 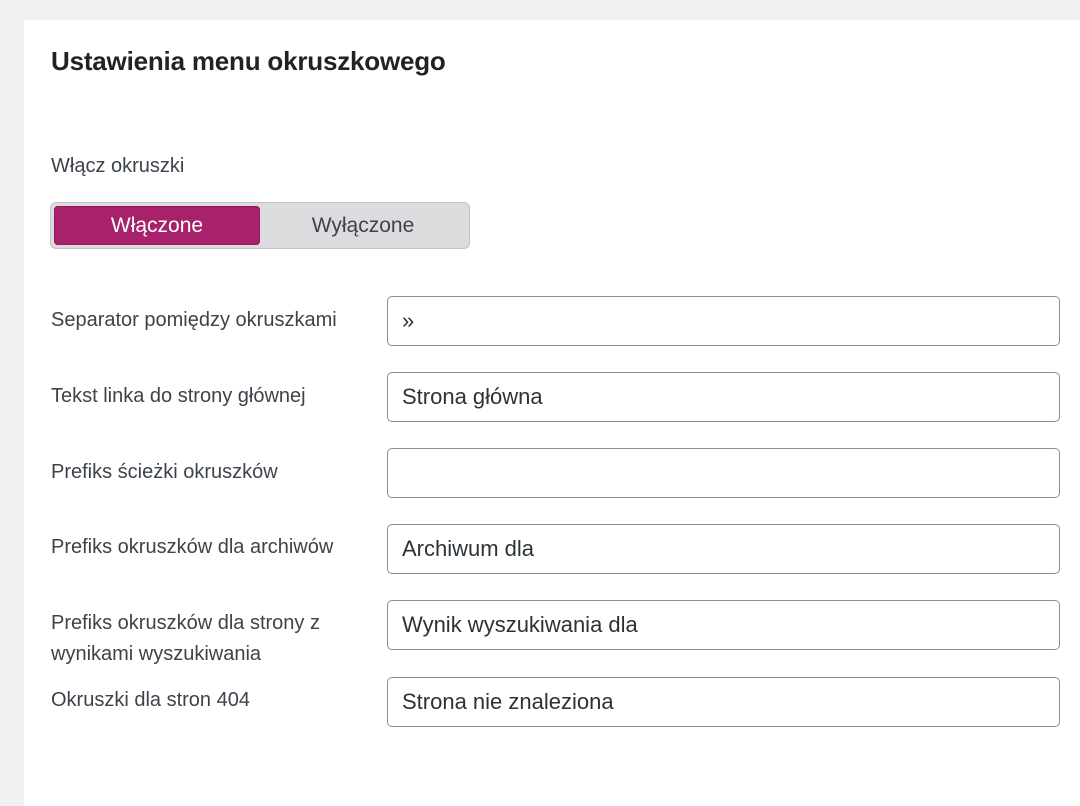 What do you see at coordinates (178, 396) in the screenshot?
I see `home-link-text-label: Tekst linka do strony głównej` at bounding box center [178, 396].